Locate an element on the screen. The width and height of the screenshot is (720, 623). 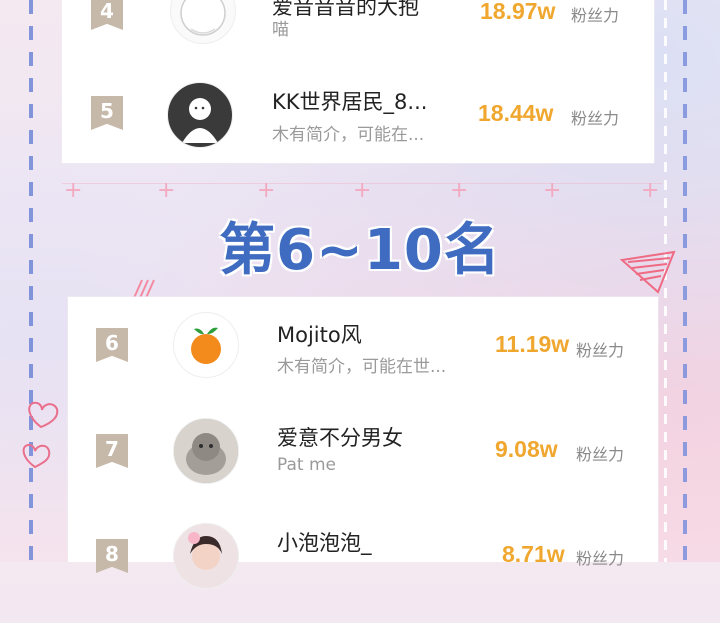
fans-value: 18.97w is located at coordinates (518, 12).